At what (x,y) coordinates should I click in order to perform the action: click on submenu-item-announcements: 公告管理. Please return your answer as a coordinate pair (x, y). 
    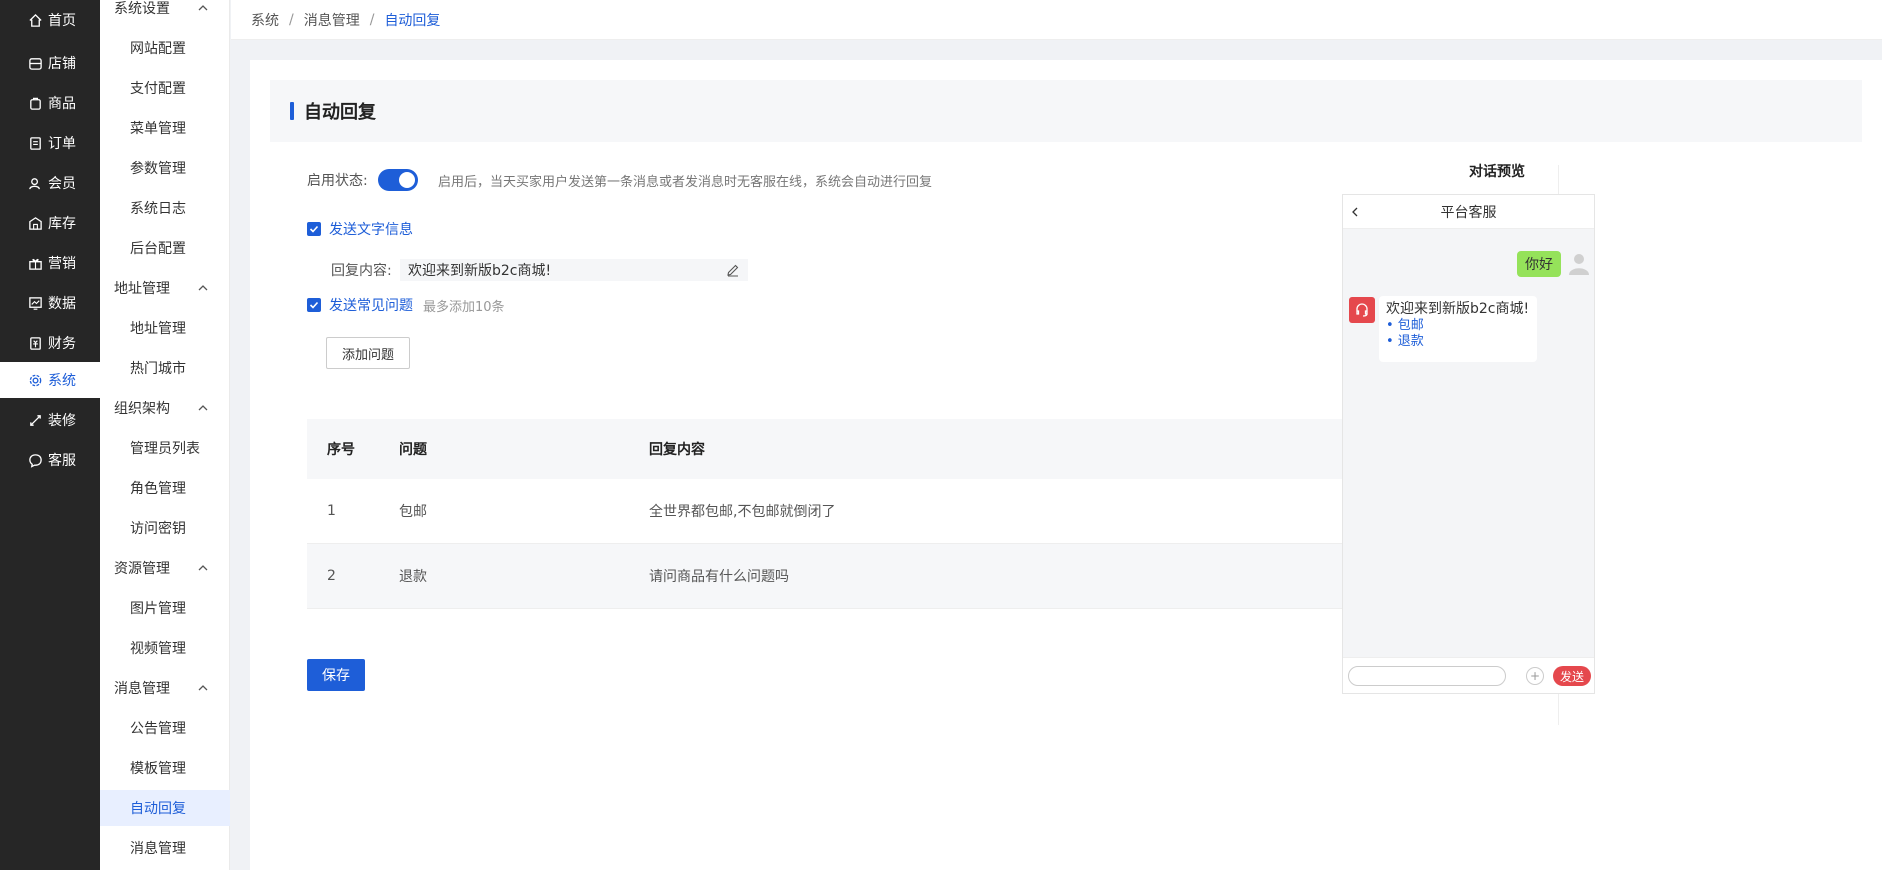
    Looking at the image, I should click on (165, 728).